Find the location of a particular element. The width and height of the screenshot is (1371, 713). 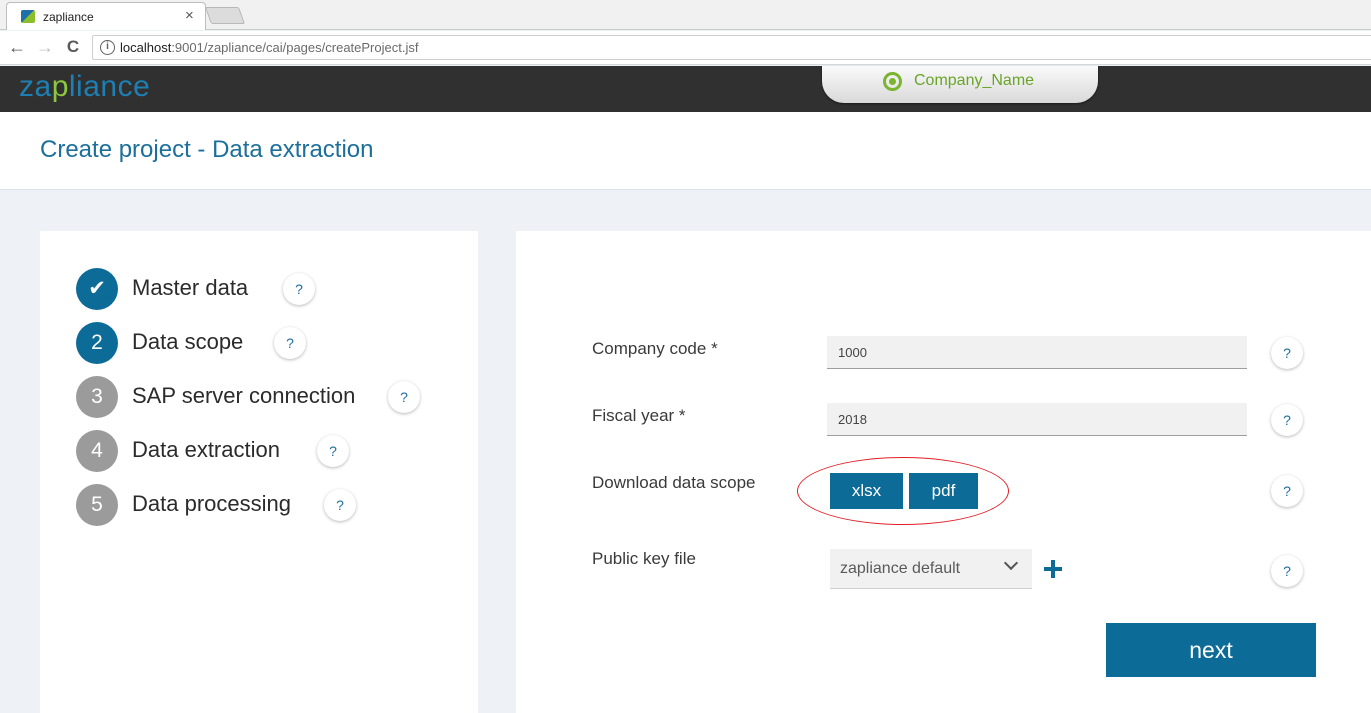

browser-tab: zapliance × is located at coordinates (106, 16).